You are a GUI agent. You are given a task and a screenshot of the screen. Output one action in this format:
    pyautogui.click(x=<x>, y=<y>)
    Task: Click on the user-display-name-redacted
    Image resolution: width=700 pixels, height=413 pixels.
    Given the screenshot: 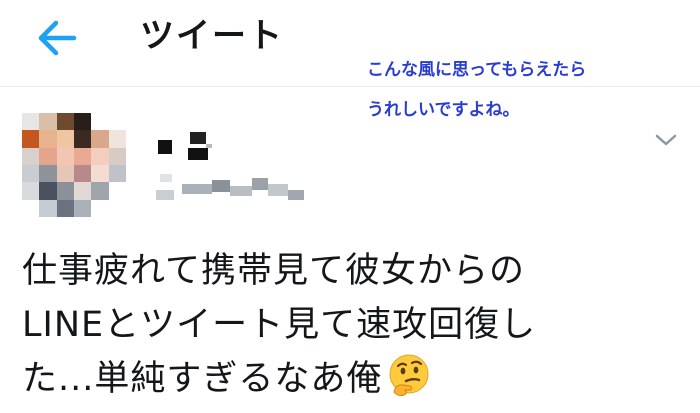 What is the action you would take?
    pyautogui.click(x=185, y=147)
    